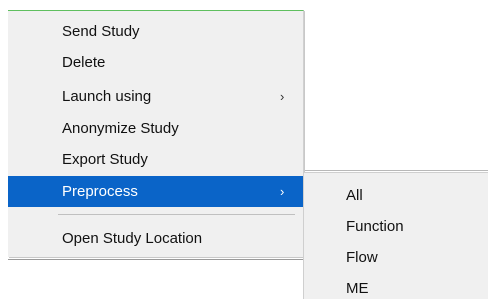 The height and width of the screenshot is (304, 488). I want to click on submenu-item-label: All, so click(354, 195).